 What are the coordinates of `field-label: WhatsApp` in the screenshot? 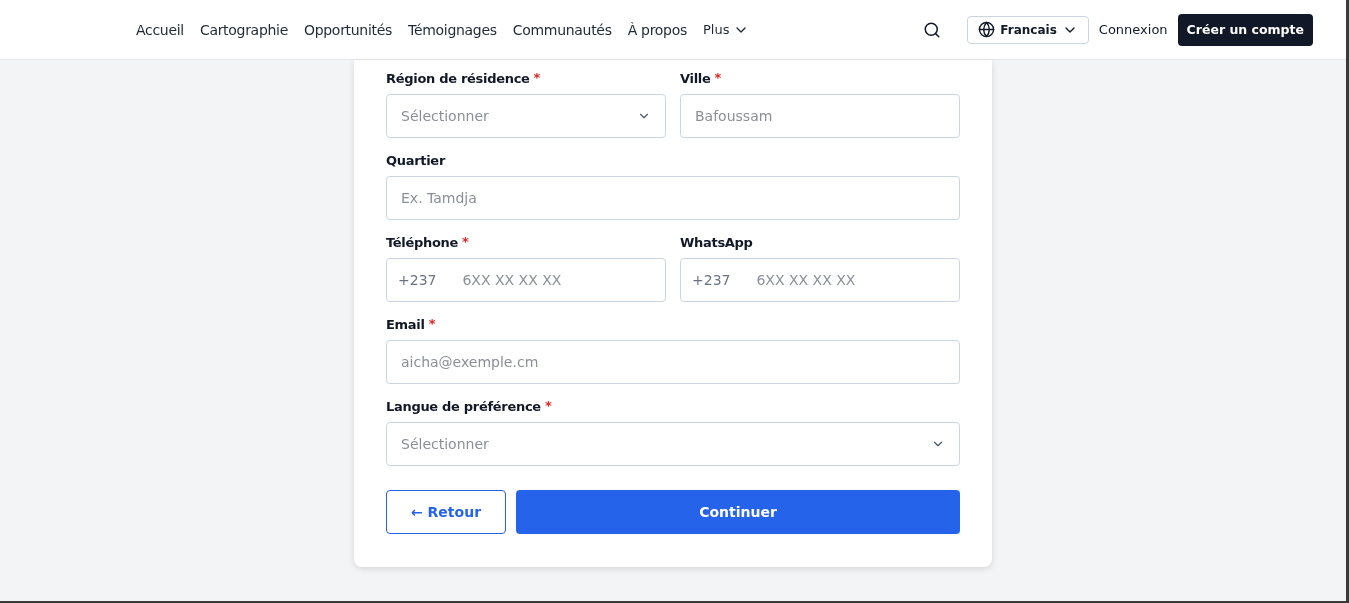 It's located at (716, 243).